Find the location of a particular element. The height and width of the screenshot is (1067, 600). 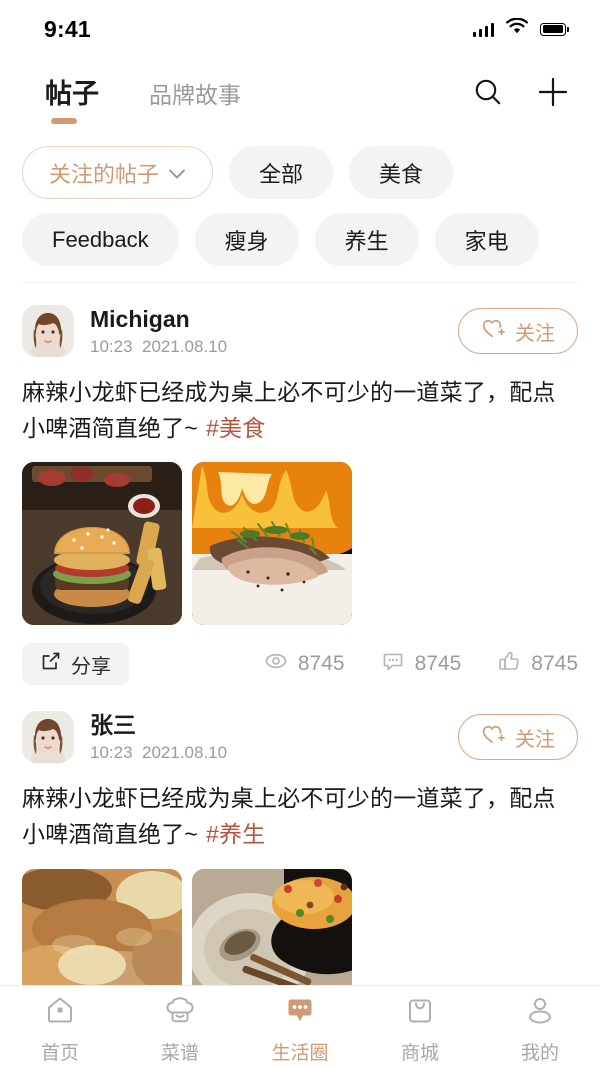

like-count: 8745 is located at coordinates (537, 664).